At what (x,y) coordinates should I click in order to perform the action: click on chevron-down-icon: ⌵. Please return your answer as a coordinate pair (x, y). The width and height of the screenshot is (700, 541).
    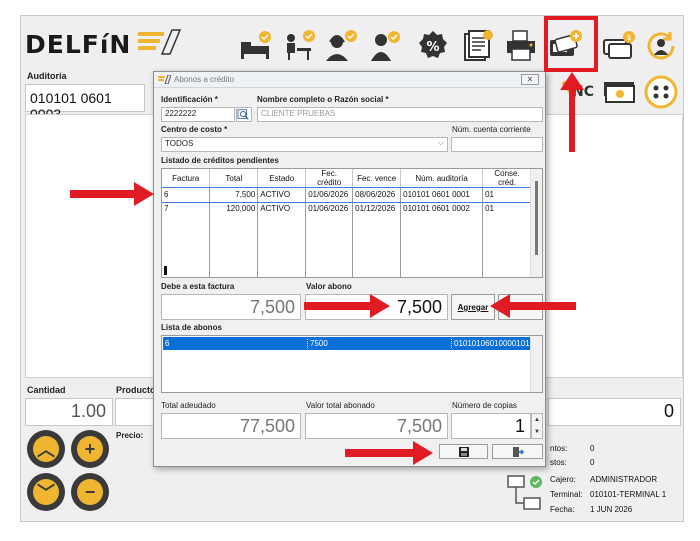
    Looking at the image, I should click on (440, 142).